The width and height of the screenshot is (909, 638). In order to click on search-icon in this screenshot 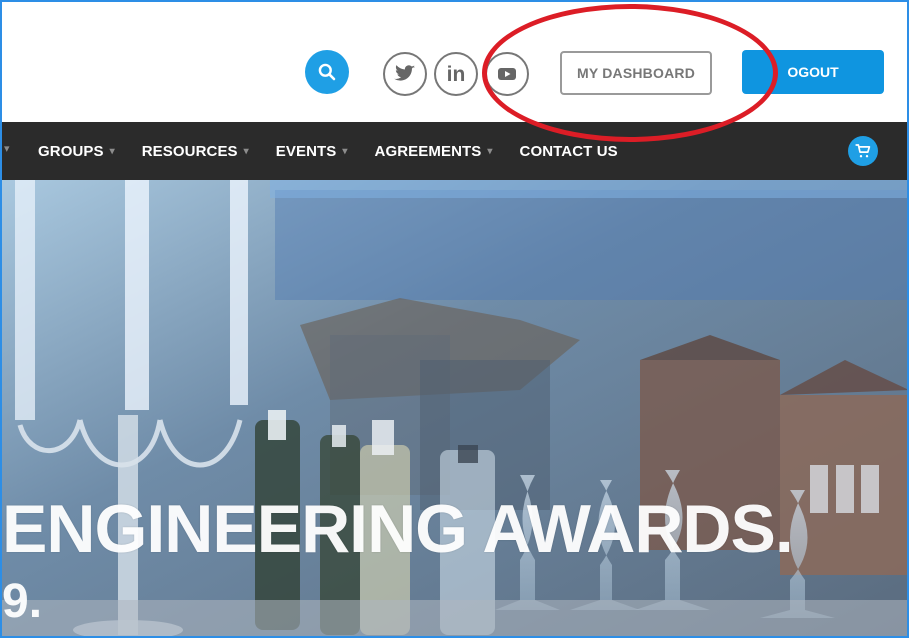, I will do `click(327, 72)`.